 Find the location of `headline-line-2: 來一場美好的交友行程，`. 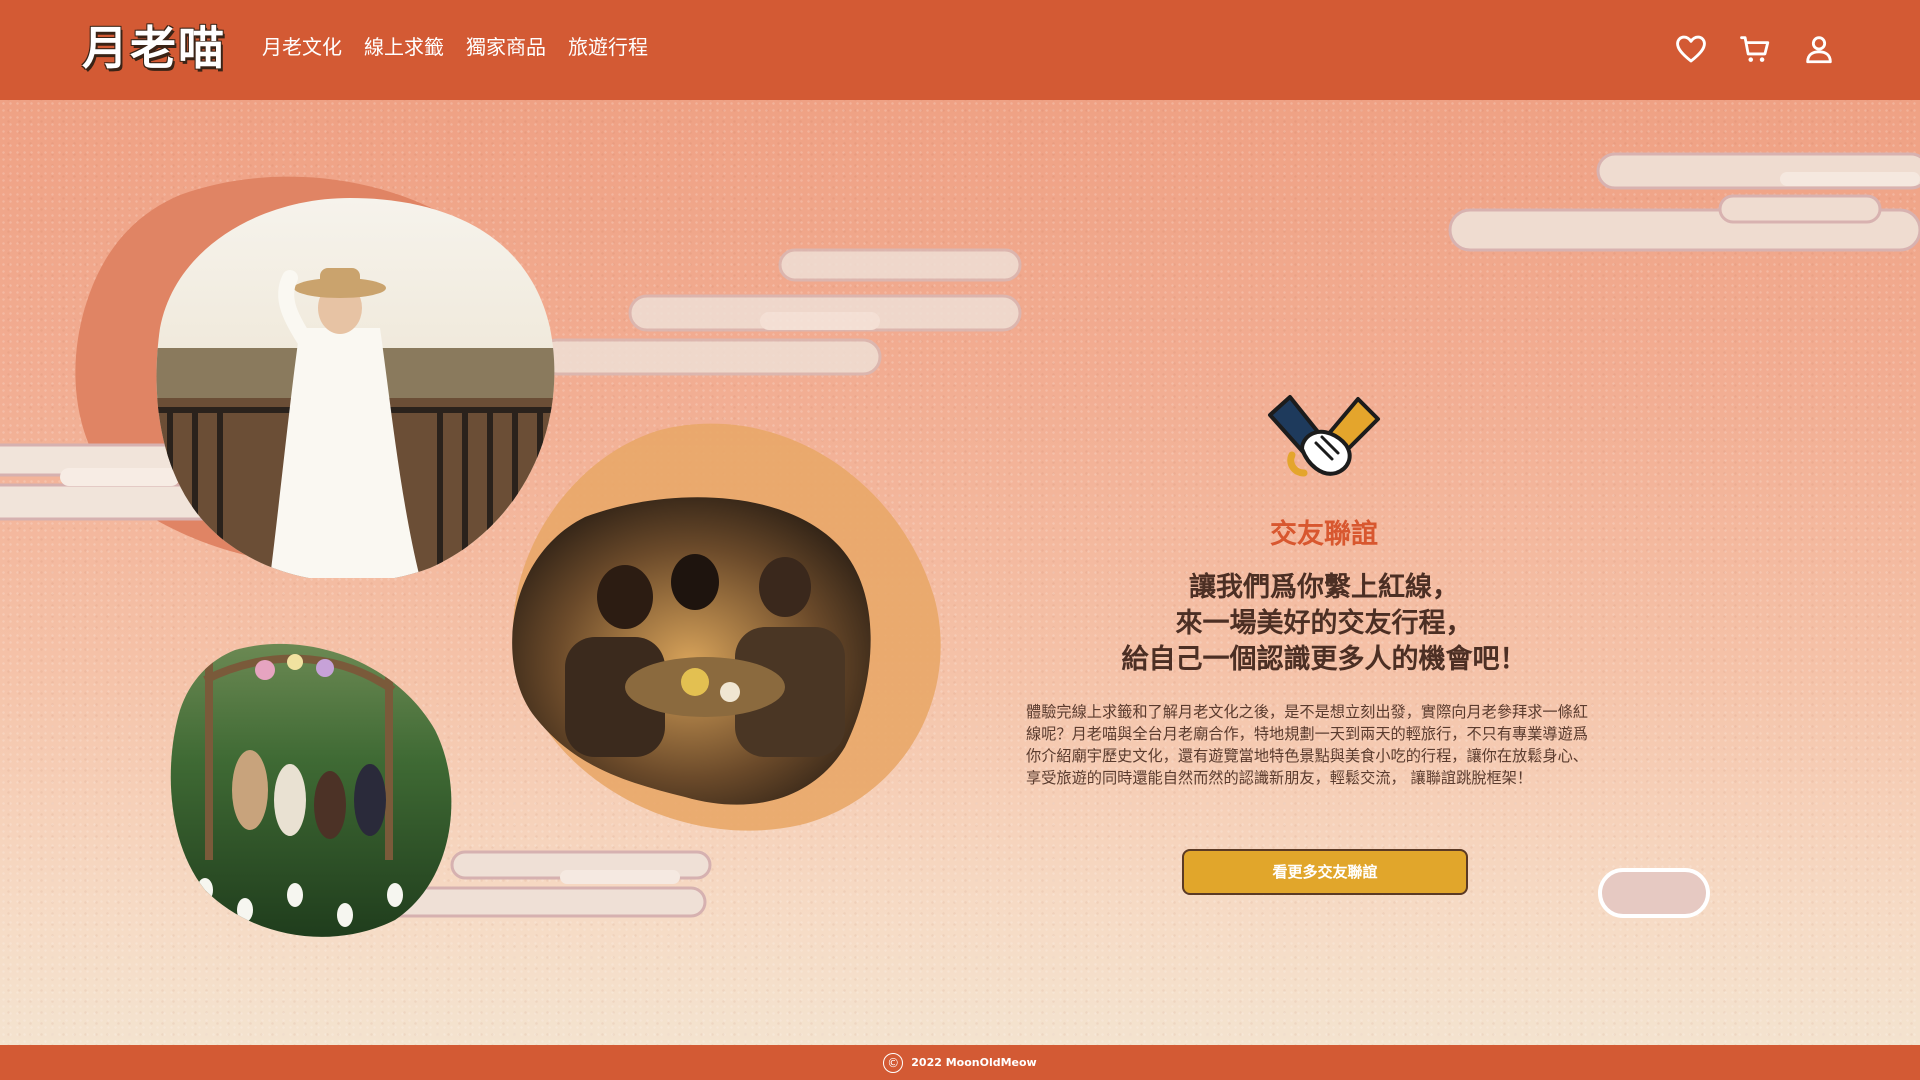

headline-line-2: 來一場美好的交友行程， is located at coordinates (1324, 623).